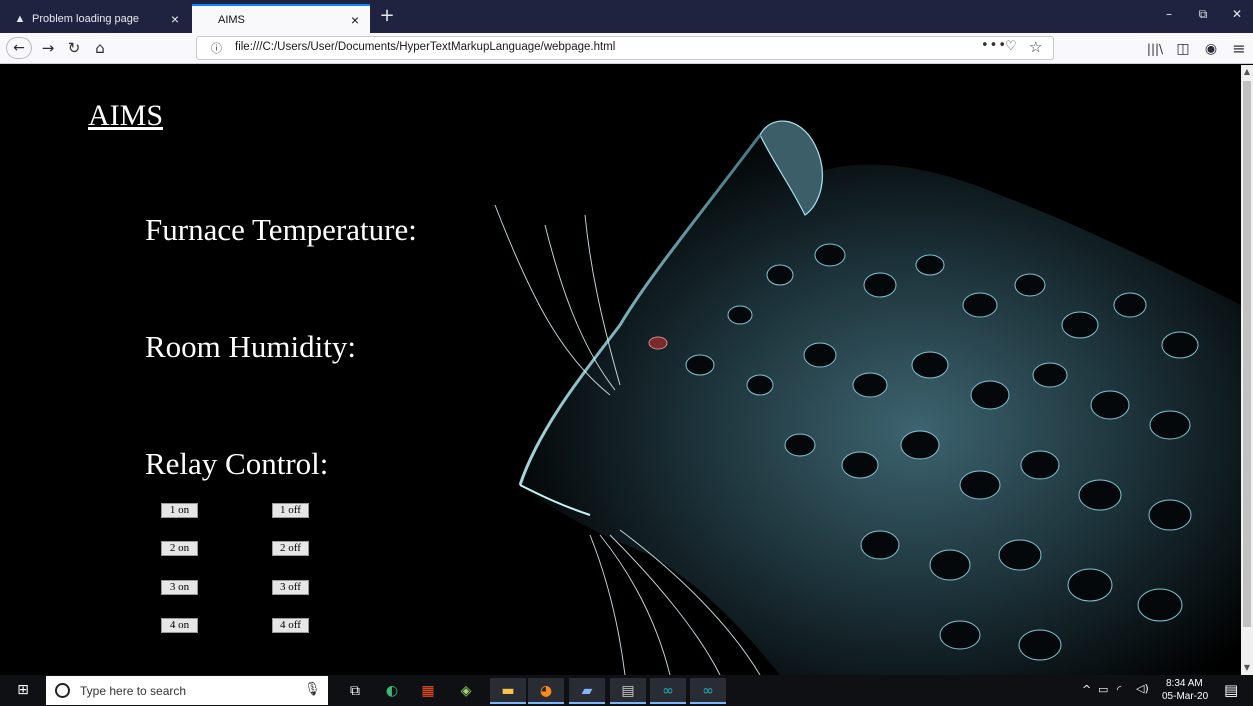  I want to click on cortana-icon, so click(62, 690).